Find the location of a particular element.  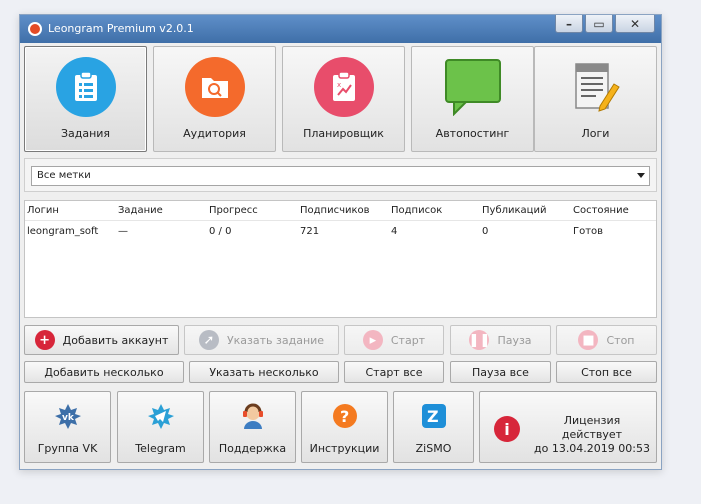

module-logs-button: Логи is located at coordinates (595, 99).